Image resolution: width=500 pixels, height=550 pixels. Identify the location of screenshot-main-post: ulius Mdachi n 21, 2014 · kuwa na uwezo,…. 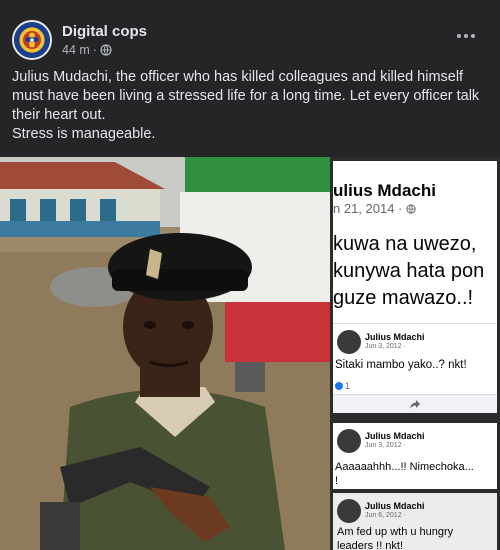
(415, 242).